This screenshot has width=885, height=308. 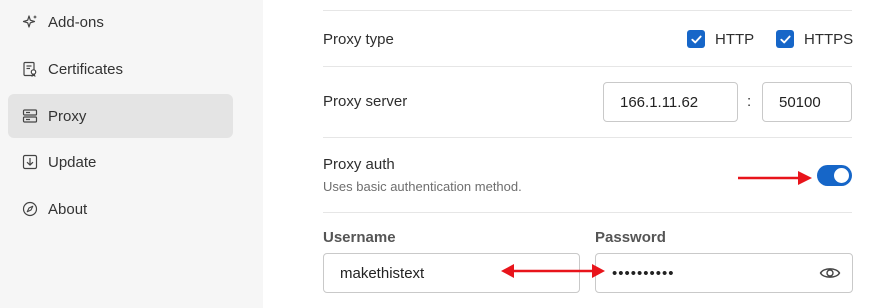 I want to click on proxy-type-label: Proxy type, so click(x=358, y=39).